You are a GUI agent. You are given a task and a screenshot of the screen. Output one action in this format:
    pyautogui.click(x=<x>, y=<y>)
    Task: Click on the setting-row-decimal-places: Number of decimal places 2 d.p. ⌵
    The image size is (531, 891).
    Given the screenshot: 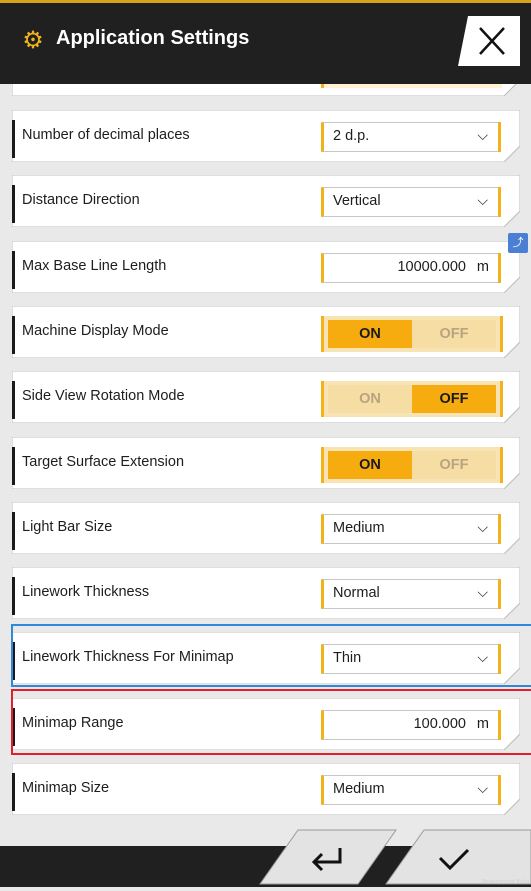 What is the action you would take?
    pyautogui.click(x=266, y=136)
    